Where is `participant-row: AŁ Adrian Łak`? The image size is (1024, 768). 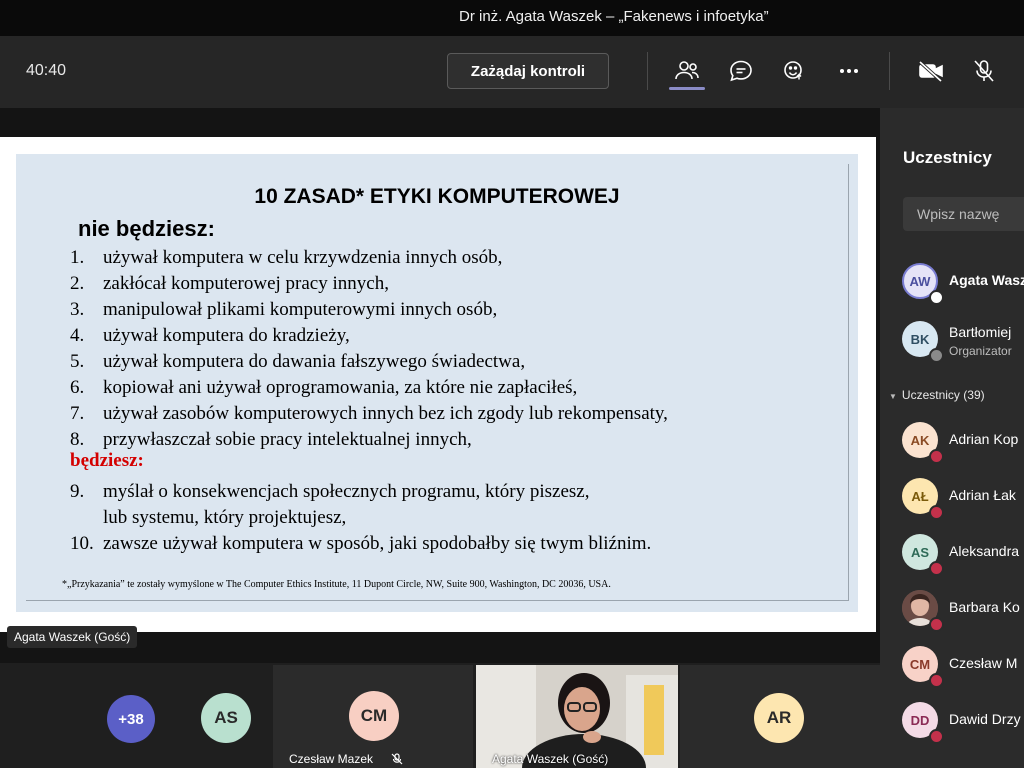 participant-row: AŁ Adrian Łak is located at coordinates (963, 500).